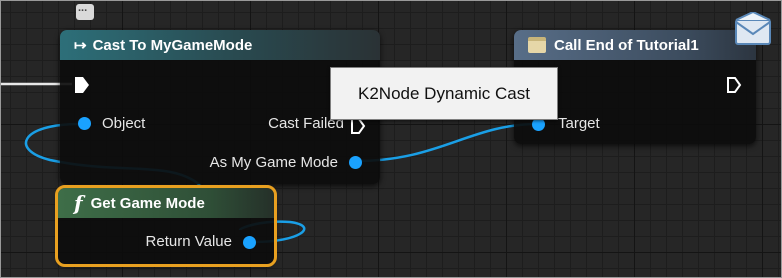 The height and width of the screenshot is (278, 782). I want to click on envelope-icon, so click(753, 28).